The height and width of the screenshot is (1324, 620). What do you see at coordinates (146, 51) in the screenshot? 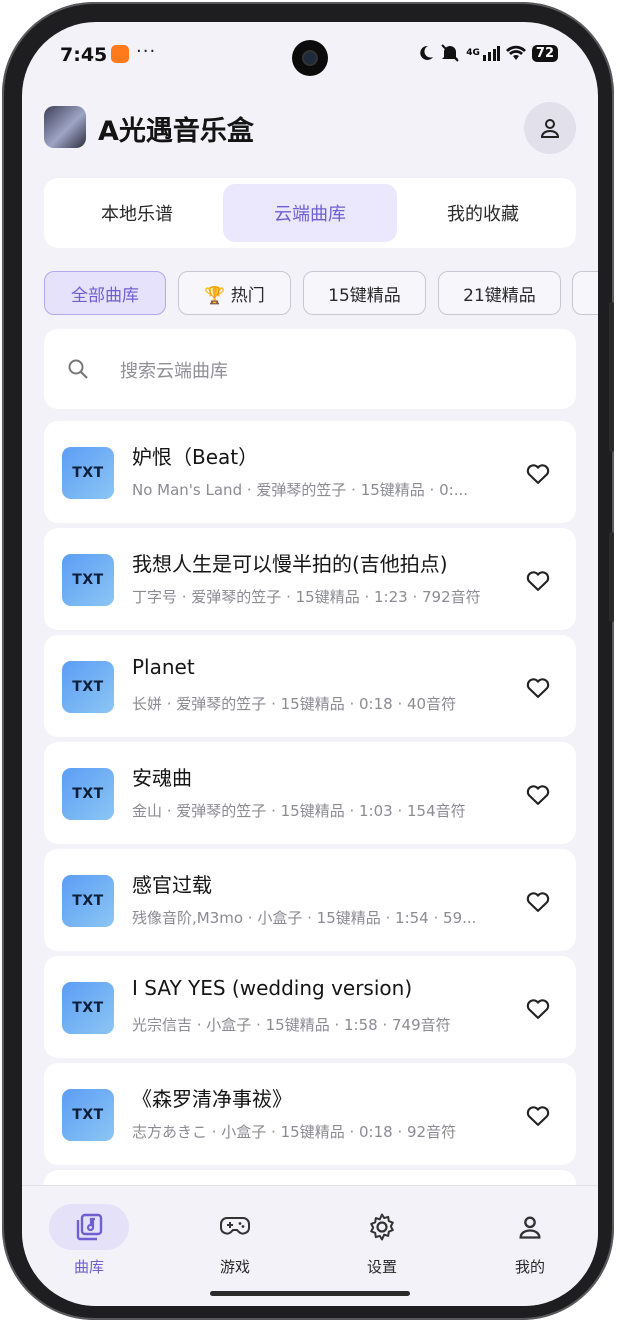
I see `status-more: ···` at bounding box center [146, 51].